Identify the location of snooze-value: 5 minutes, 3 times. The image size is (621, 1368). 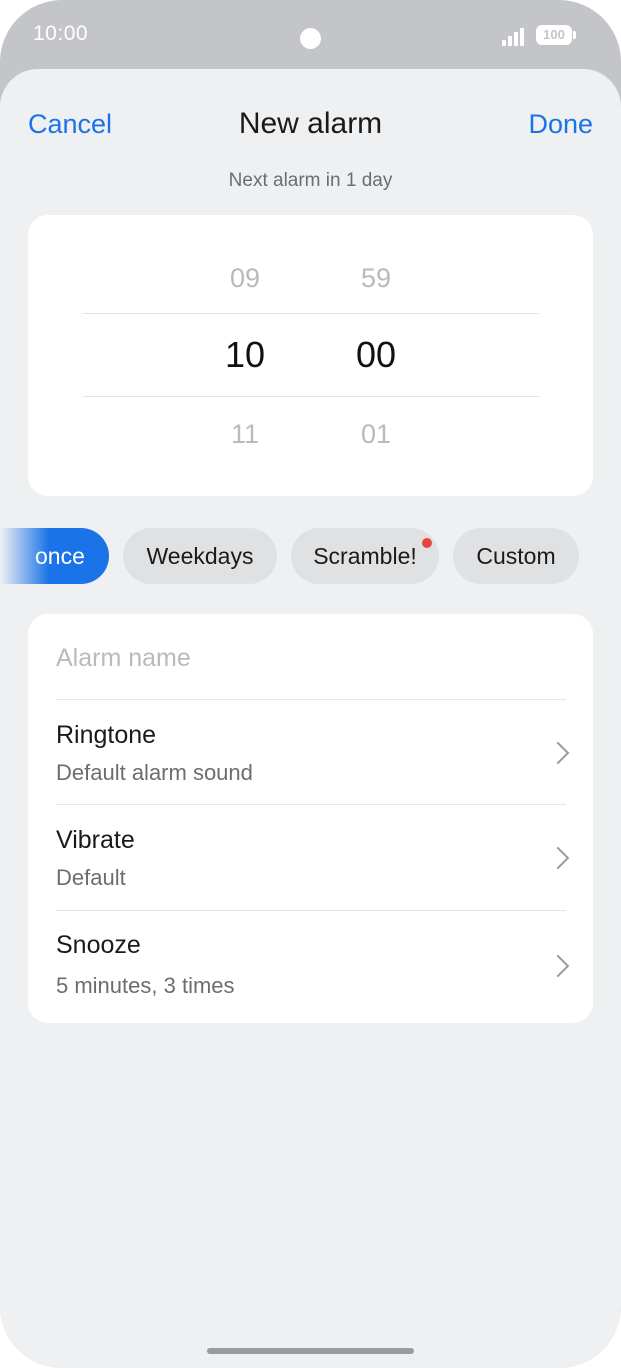
(145, 985).